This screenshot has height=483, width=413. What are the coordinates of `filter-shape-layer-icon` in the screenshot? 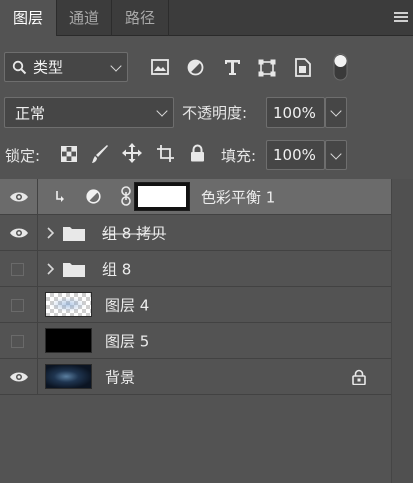 It's located at (267, 68).